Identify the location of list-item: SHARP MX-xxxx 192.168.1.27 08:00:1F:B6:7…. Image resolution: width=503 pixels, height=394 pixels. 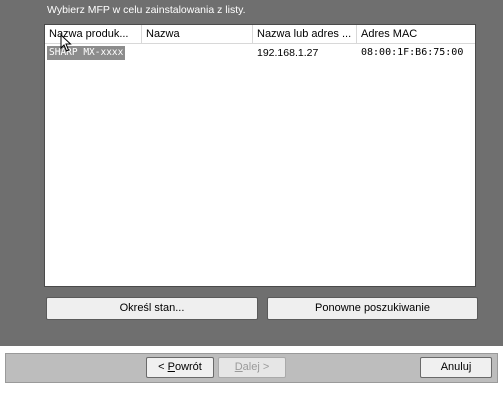
(260, 53).